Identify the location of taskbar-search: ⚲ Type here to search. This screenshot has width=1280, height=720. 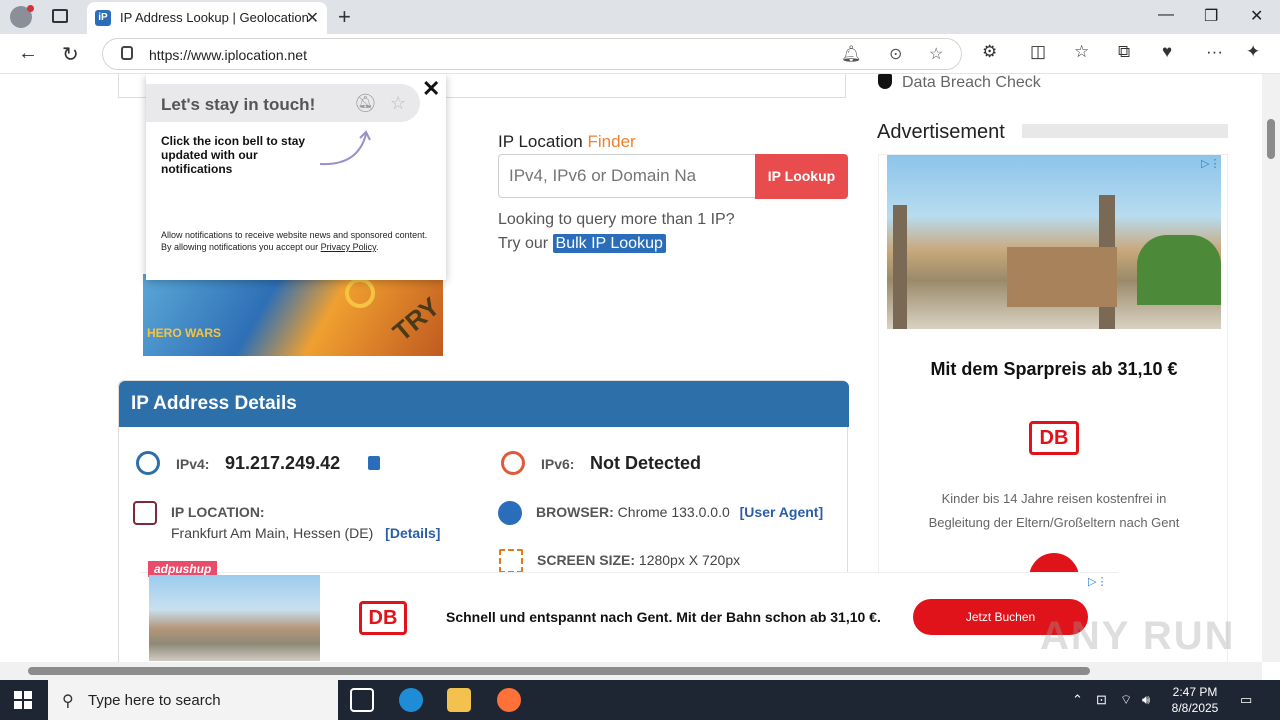
(193, 700).